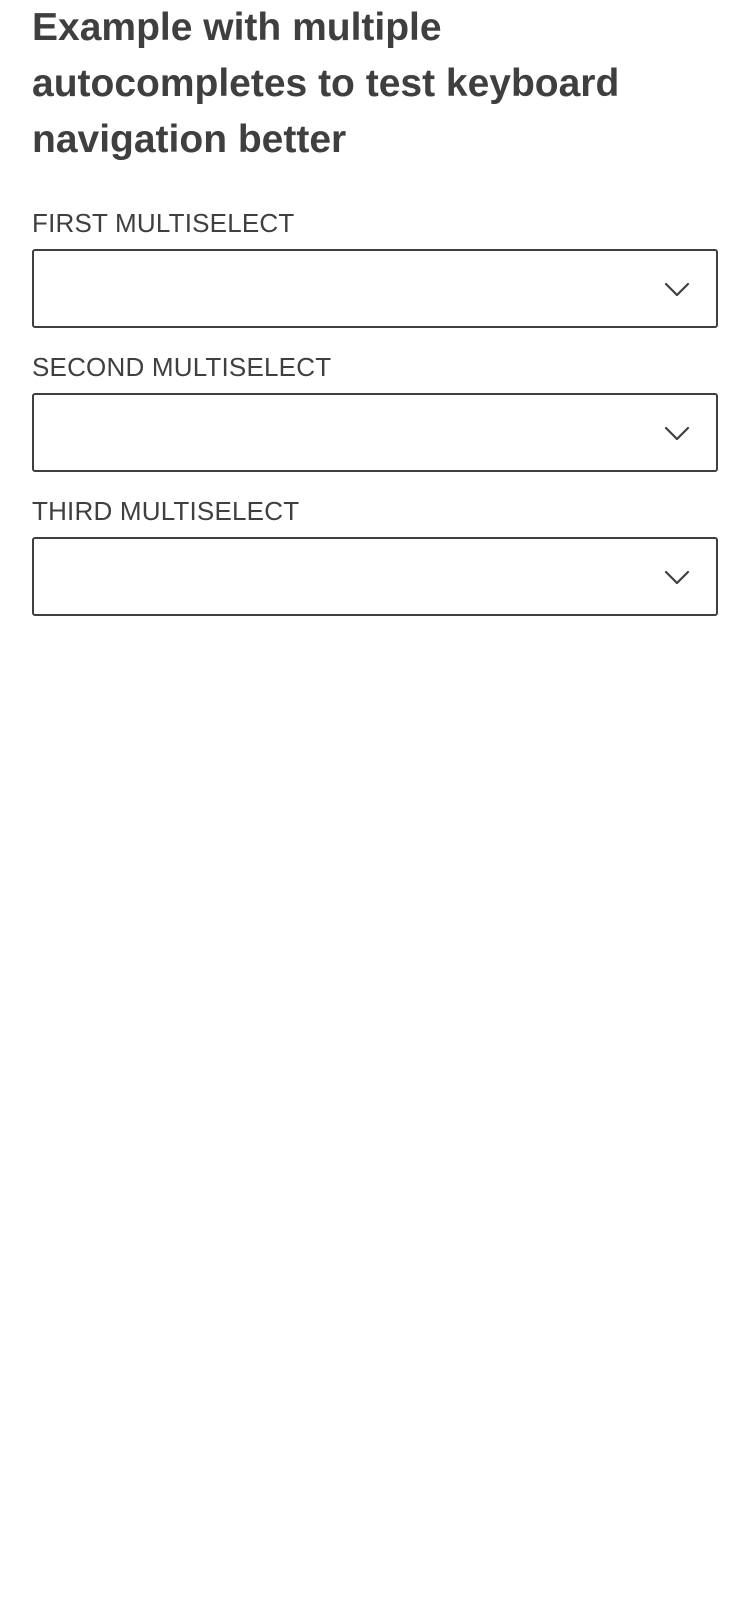 The image size is (750, 1624). I want to click on second-multiselect-label: SECOND MULTISELECT, so click(182, 367).